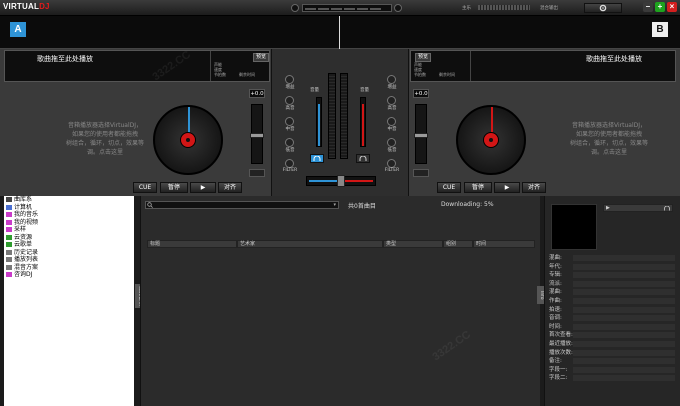 This screenshot has width=680, height=406. Describe the element at coordinates (137, 66) in the screenshot. I see `deck-left-title-area: 歌曲拖至此处播放 预览 声能 速度 节拍数 剩余时间` at that location.